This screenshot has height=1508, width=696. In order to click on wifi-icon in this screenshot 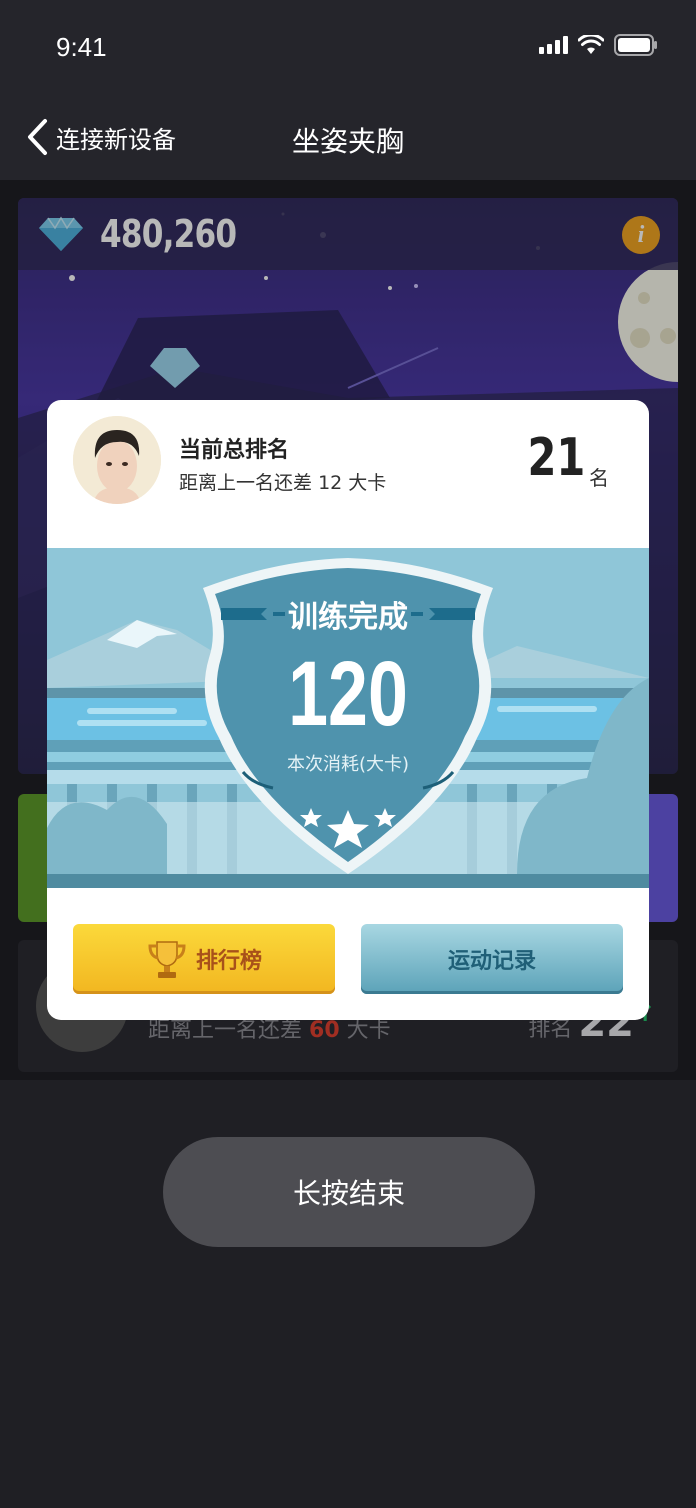, I will do `click(591, 44)`.